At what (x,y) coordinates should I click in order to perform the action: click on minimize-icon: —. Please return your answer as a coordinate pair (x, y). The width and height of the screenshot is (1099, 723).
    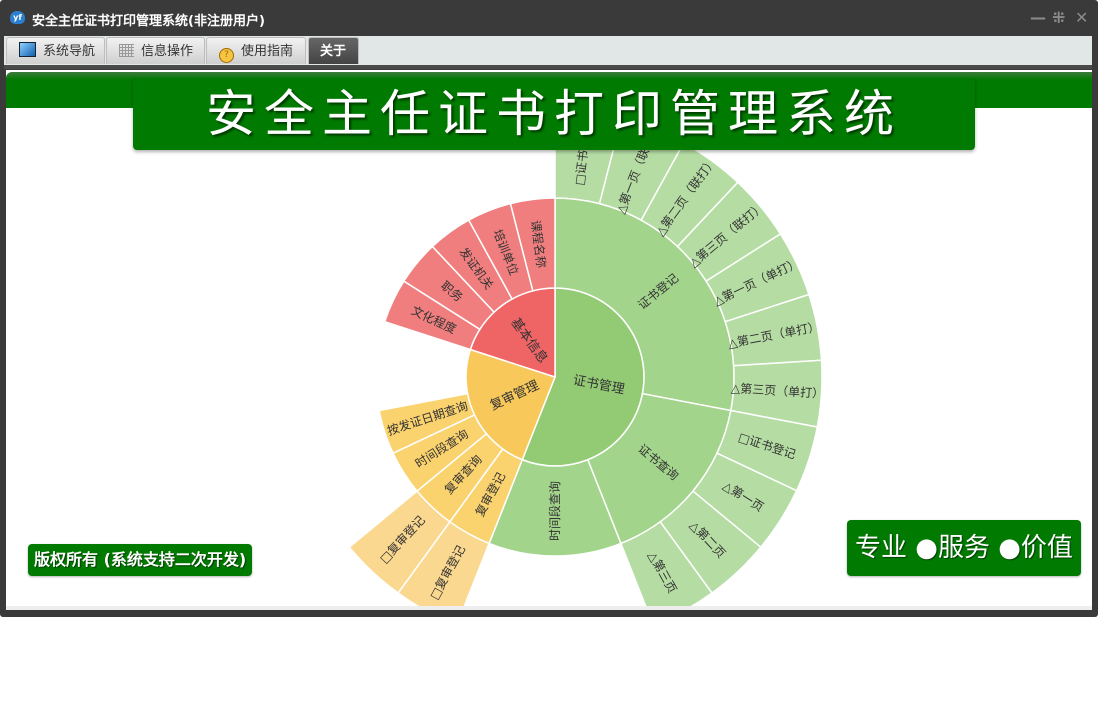
    Looking at the image, I should click on (1038, 17).